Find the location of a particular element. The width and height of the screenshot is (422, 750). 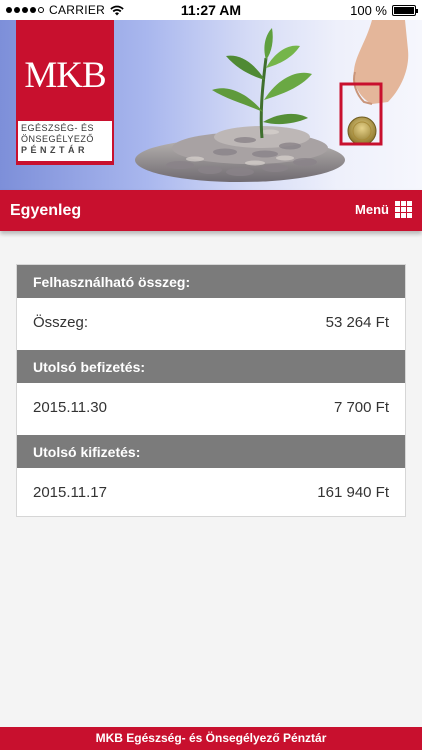

section-header-last-payout: Utolsó kifizetés: is located at coordinates (211, 451).